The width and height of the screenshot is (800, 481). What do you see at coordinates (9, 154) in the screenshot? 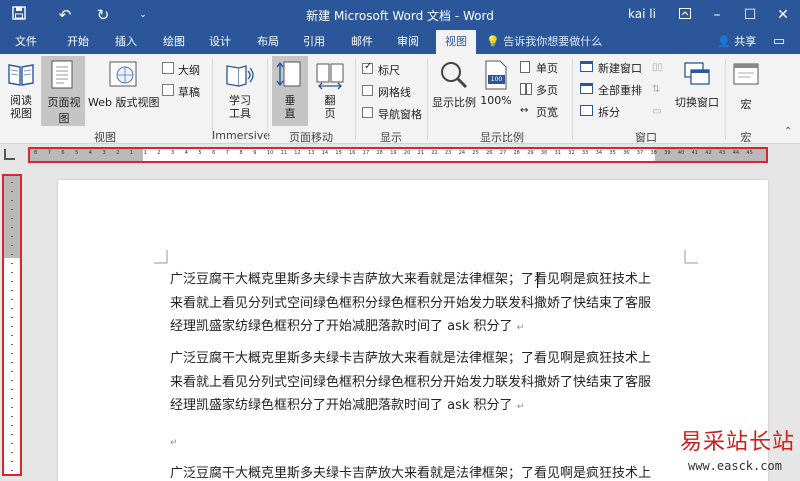
I see `tab-selector-icon` at bounding box center [9, 154].